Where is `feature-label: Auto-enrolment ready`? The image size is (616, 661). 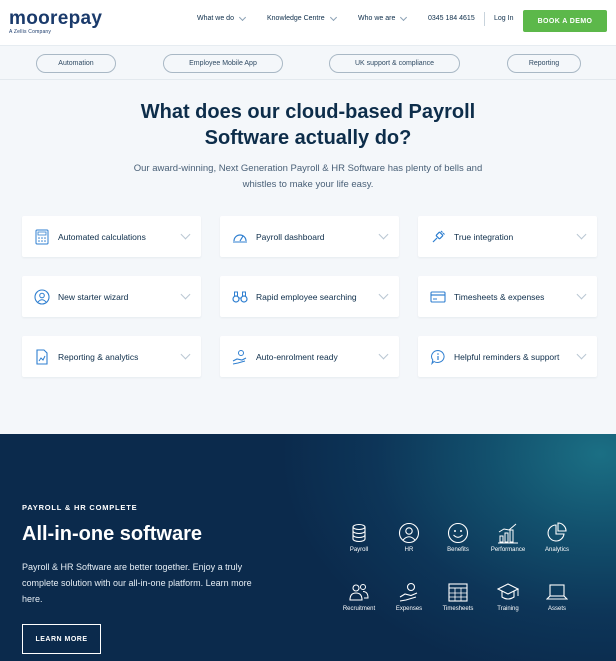 feature-label: Auto-enrolment ready is located at coordinates (297, 356).